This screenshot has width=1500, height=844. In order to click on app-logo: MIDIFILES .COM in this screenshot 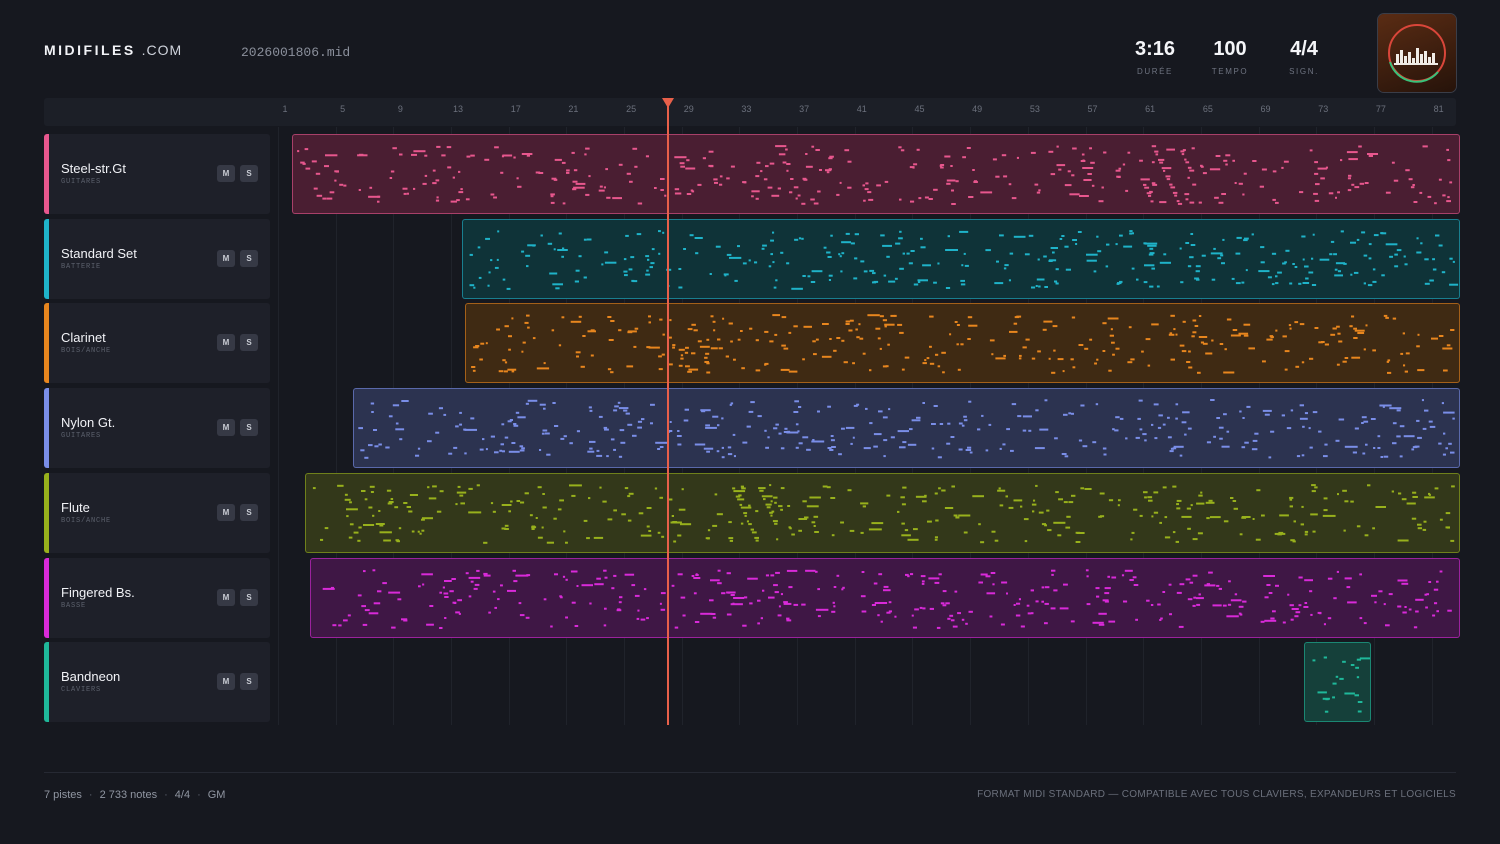, I will do `click(113, 50)`.